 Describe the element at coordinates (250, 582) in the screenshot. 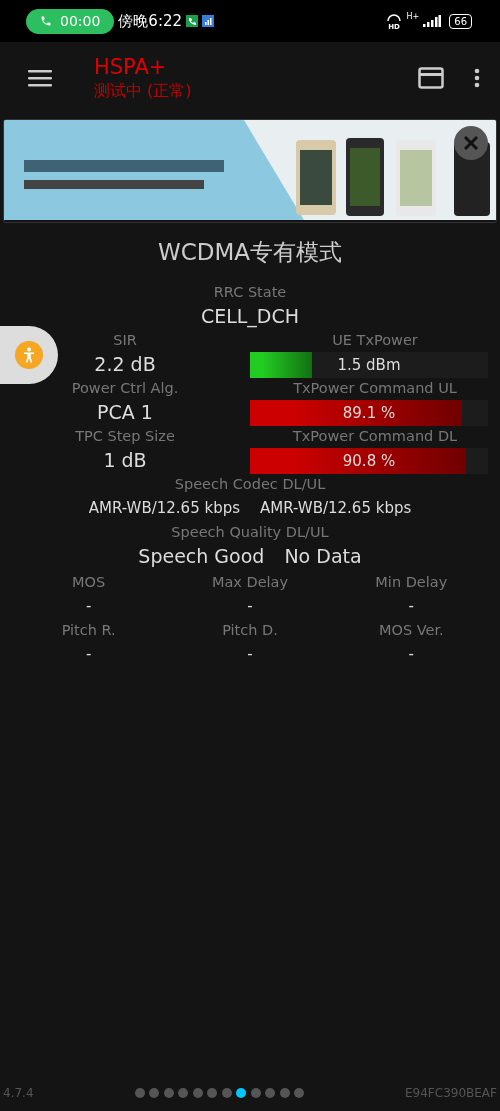

I see `field-label: Max Delay` at that location.